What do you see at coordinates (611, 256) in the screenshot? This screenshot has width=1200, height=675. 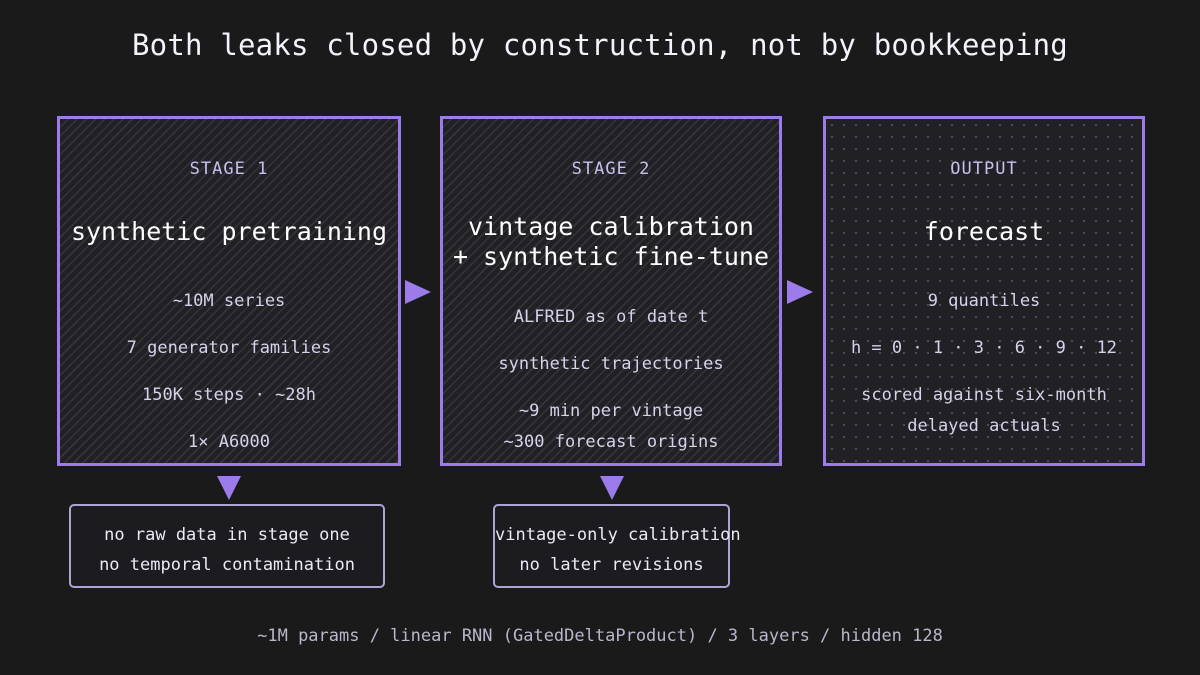 I see `stage-2-heading-line-2: + synthetic fine-tune` at bounding box center [611, 256].